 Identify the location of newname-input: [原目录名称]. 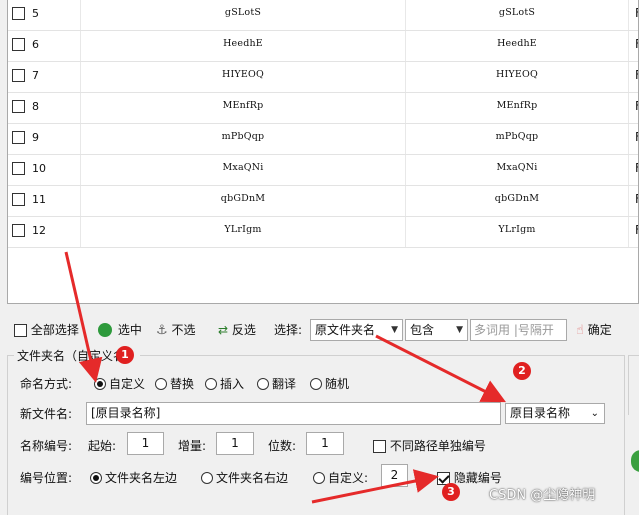
(293, 413).